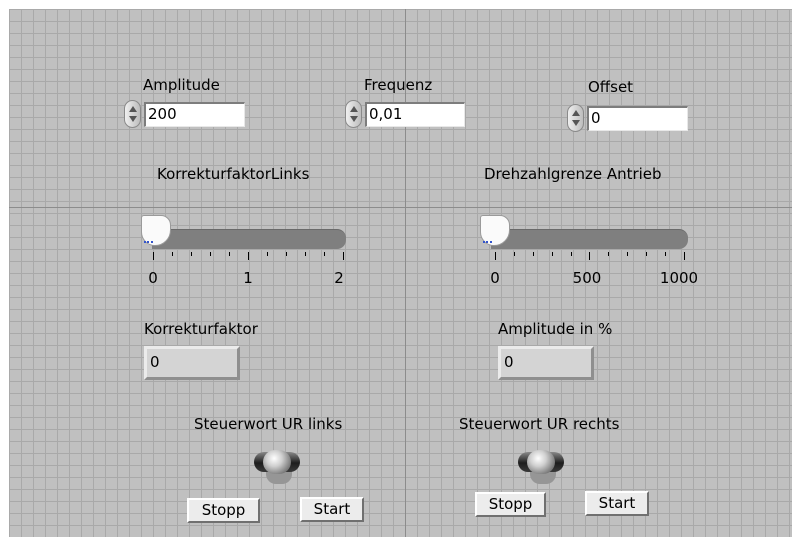  What do you see at coordinates (510, 504) in the screenshot?
I see `steuerwort-rechts-stopp-button: Stopp` at bounding box center [510, 504].